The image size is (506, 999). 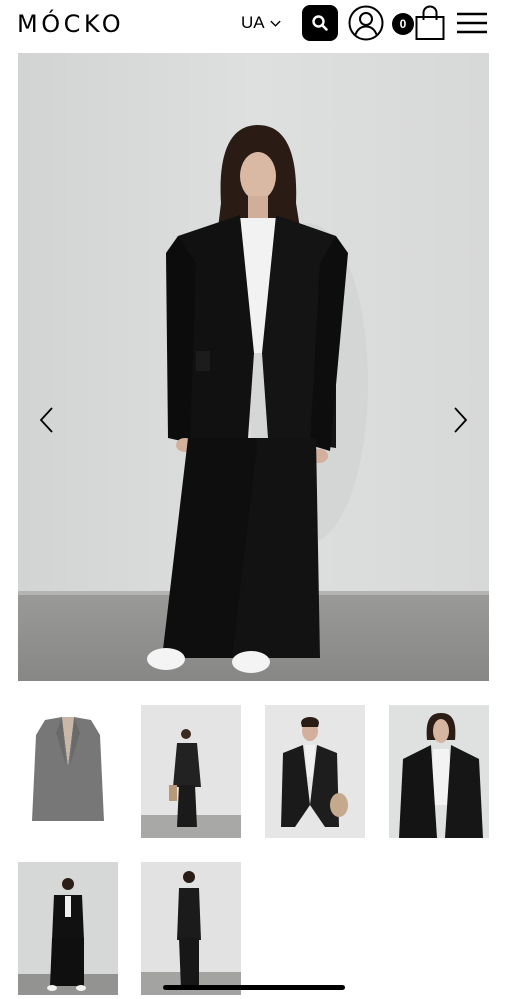 I want to click on shopping-bag-icon, so click(x=430, y=22).